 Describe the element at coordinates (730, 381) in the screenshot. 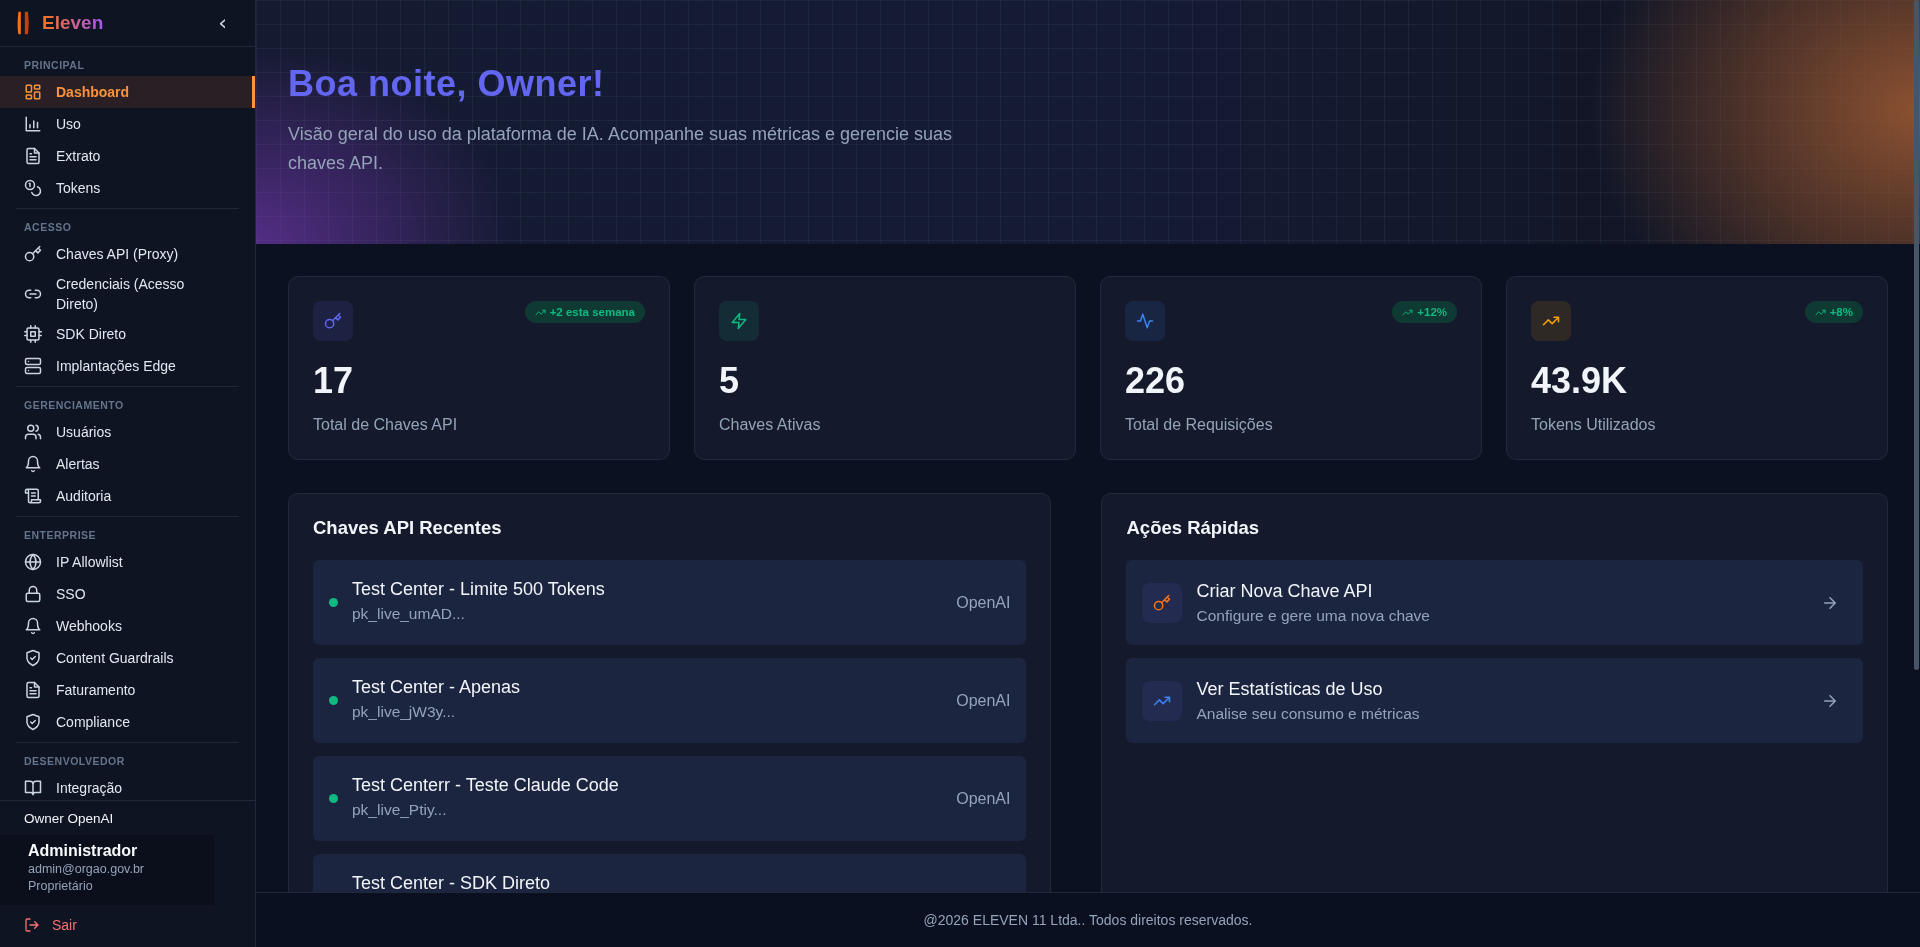

I see `stat-value: 5` at that location.